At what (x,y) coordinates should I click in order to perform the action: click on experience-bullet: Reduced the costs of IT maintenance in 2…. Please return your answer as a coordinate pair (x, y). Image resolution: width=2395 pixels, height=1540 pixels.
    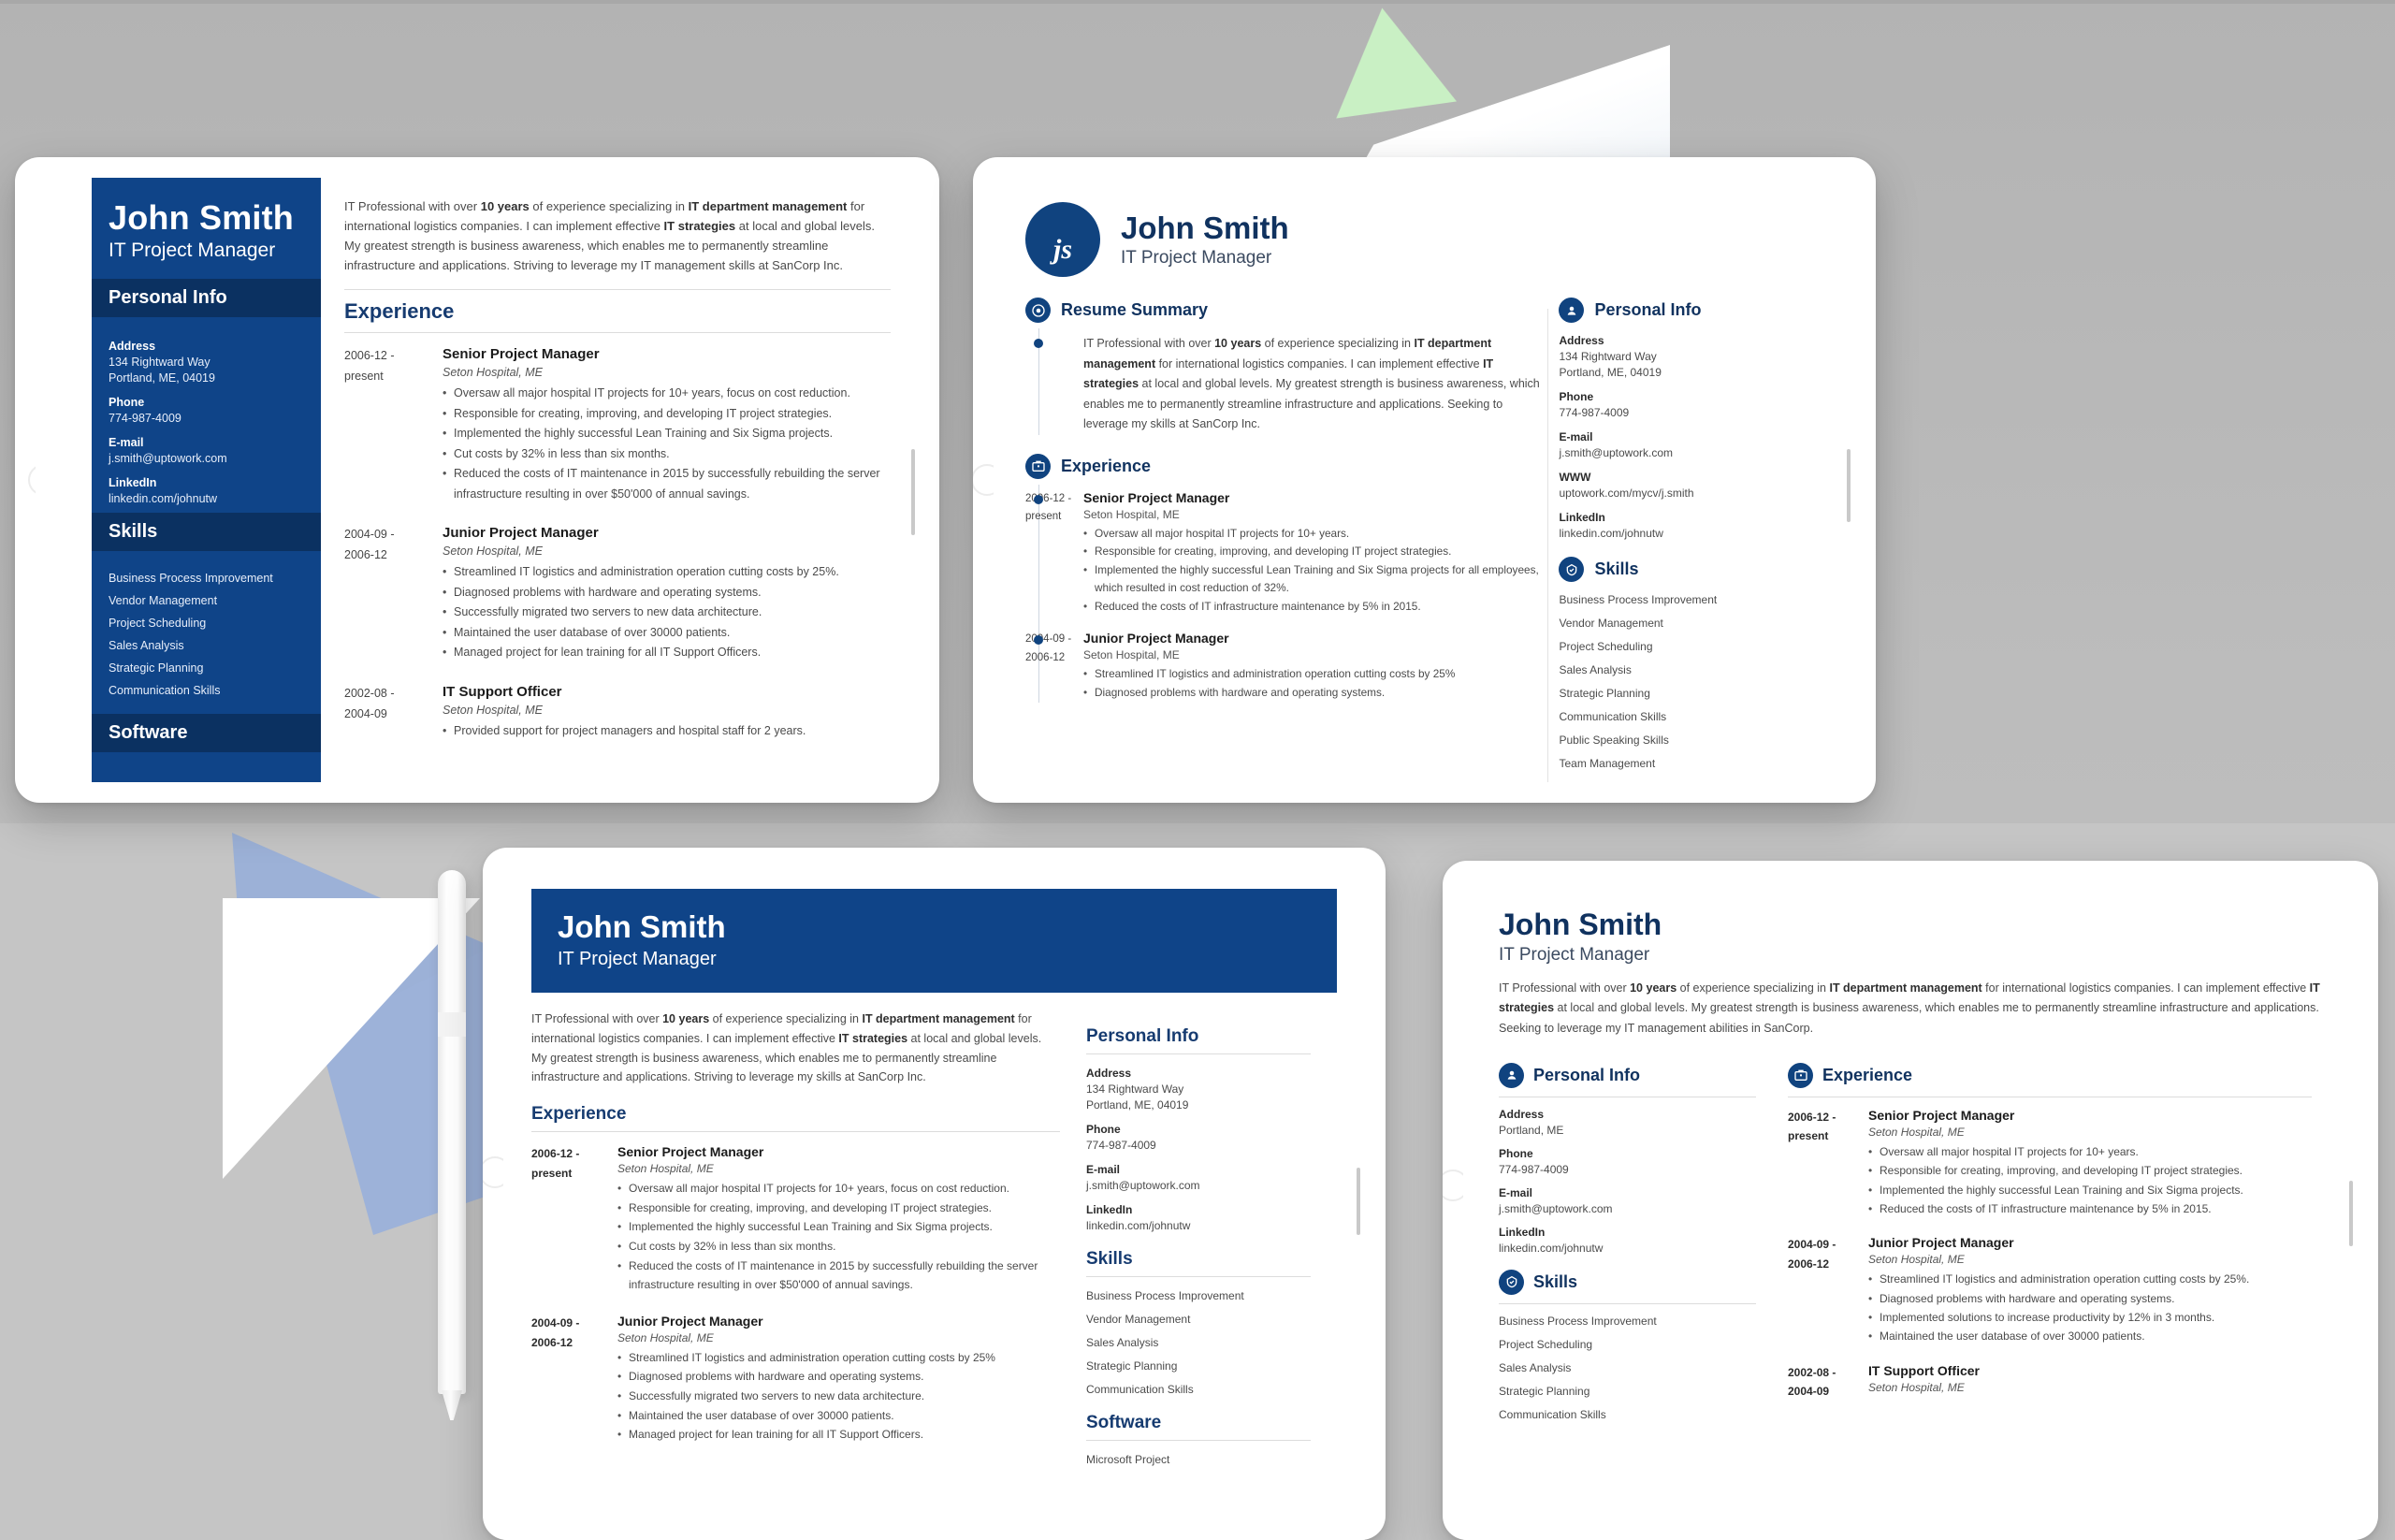
    Looking at the image, I should click on (838, 1276).